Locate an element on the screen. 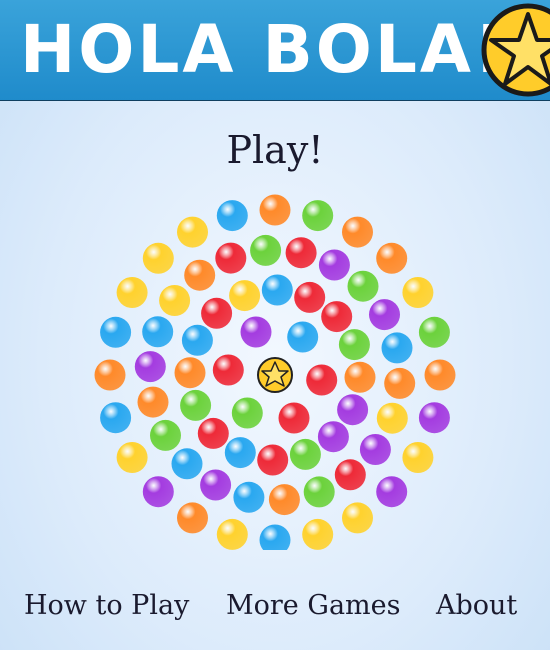 The height and width of the screenshot is (650, 550). center-star-icon is located at coordinates (275, 375).